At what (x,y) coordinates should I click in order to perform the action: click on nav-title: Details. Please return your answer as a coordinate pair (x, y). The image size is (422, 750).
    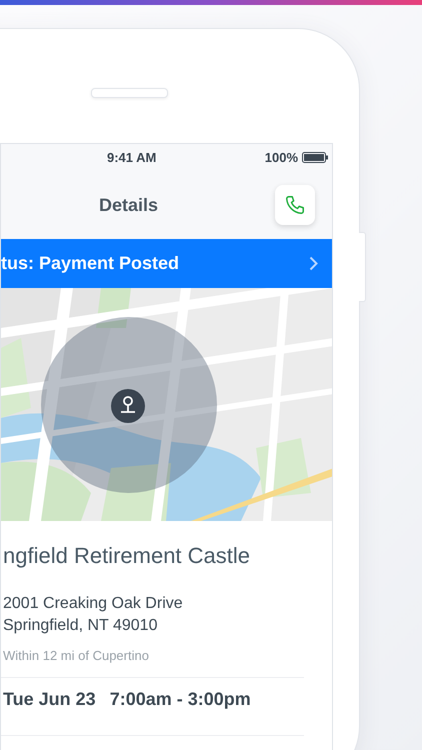
    Looking at the image, I should click on (128, 205).